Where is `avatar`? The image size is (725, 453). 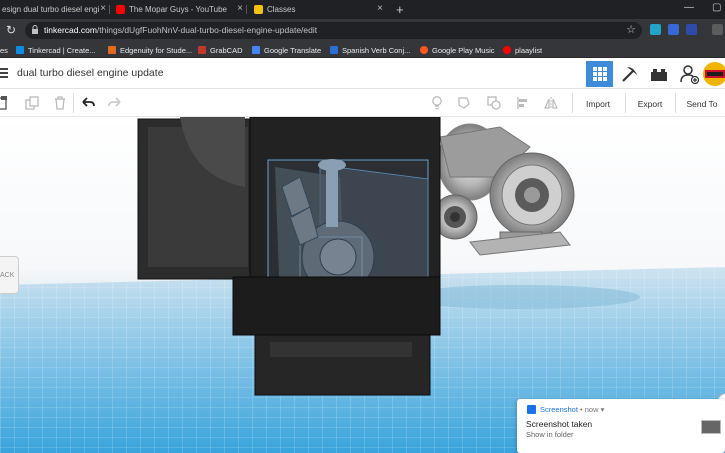 avatar is located at coordinates (714, 74).